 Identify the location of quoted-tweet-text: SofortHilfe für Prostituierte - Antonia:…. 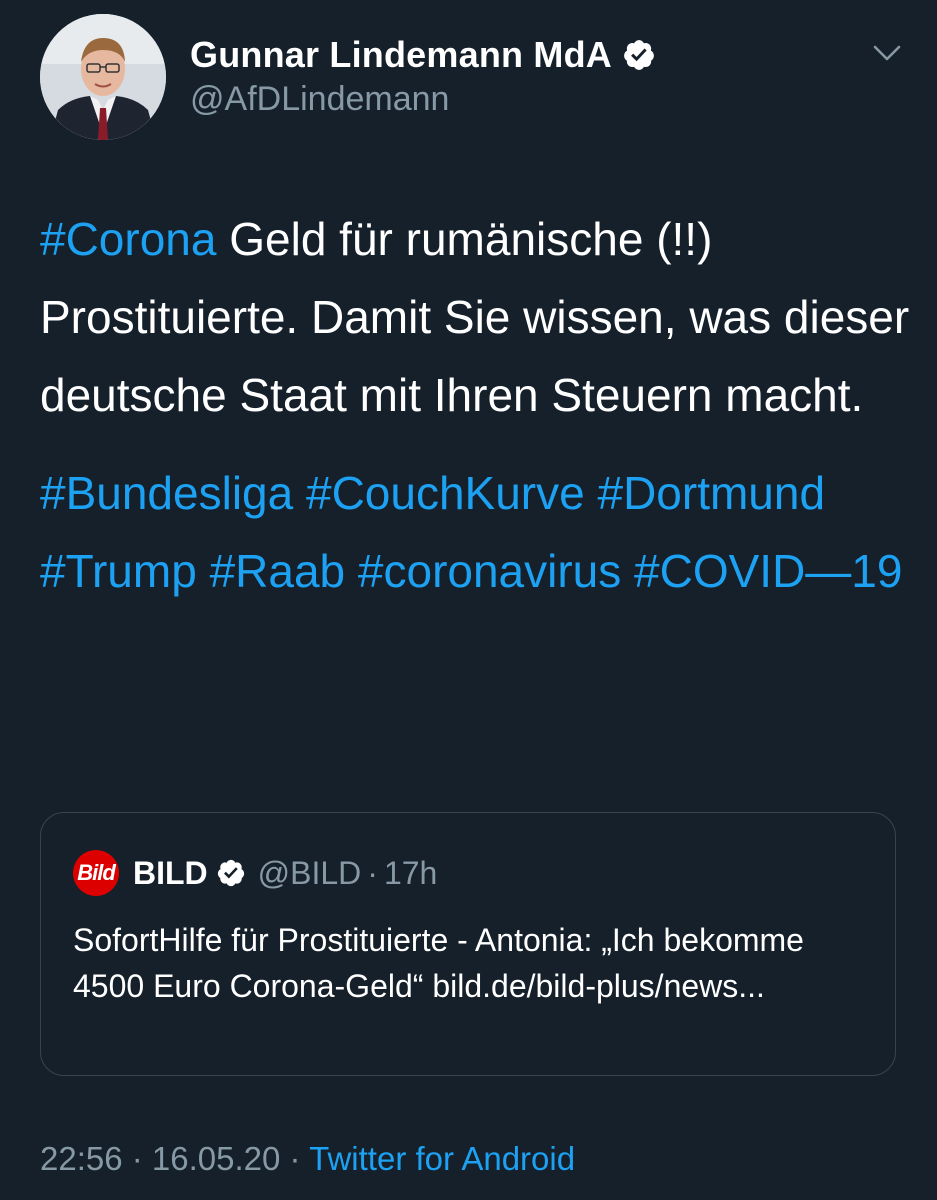
(438, 963).